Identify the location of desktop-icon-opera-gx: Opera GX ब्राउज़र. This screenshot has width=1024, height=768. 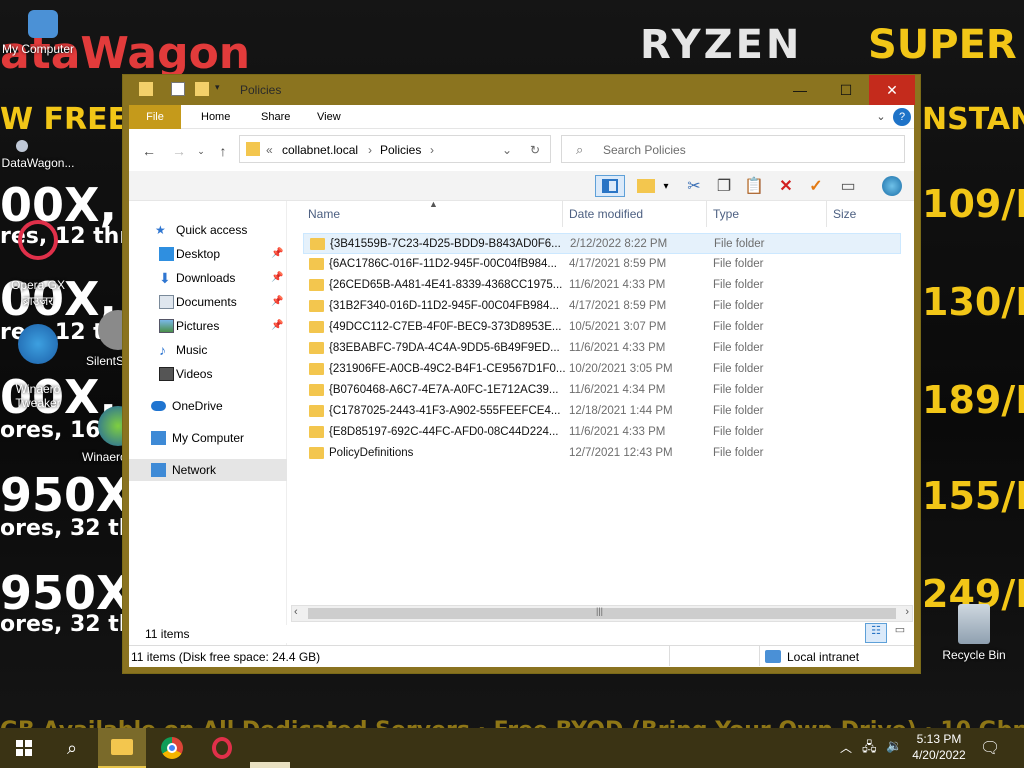
(38, 264).